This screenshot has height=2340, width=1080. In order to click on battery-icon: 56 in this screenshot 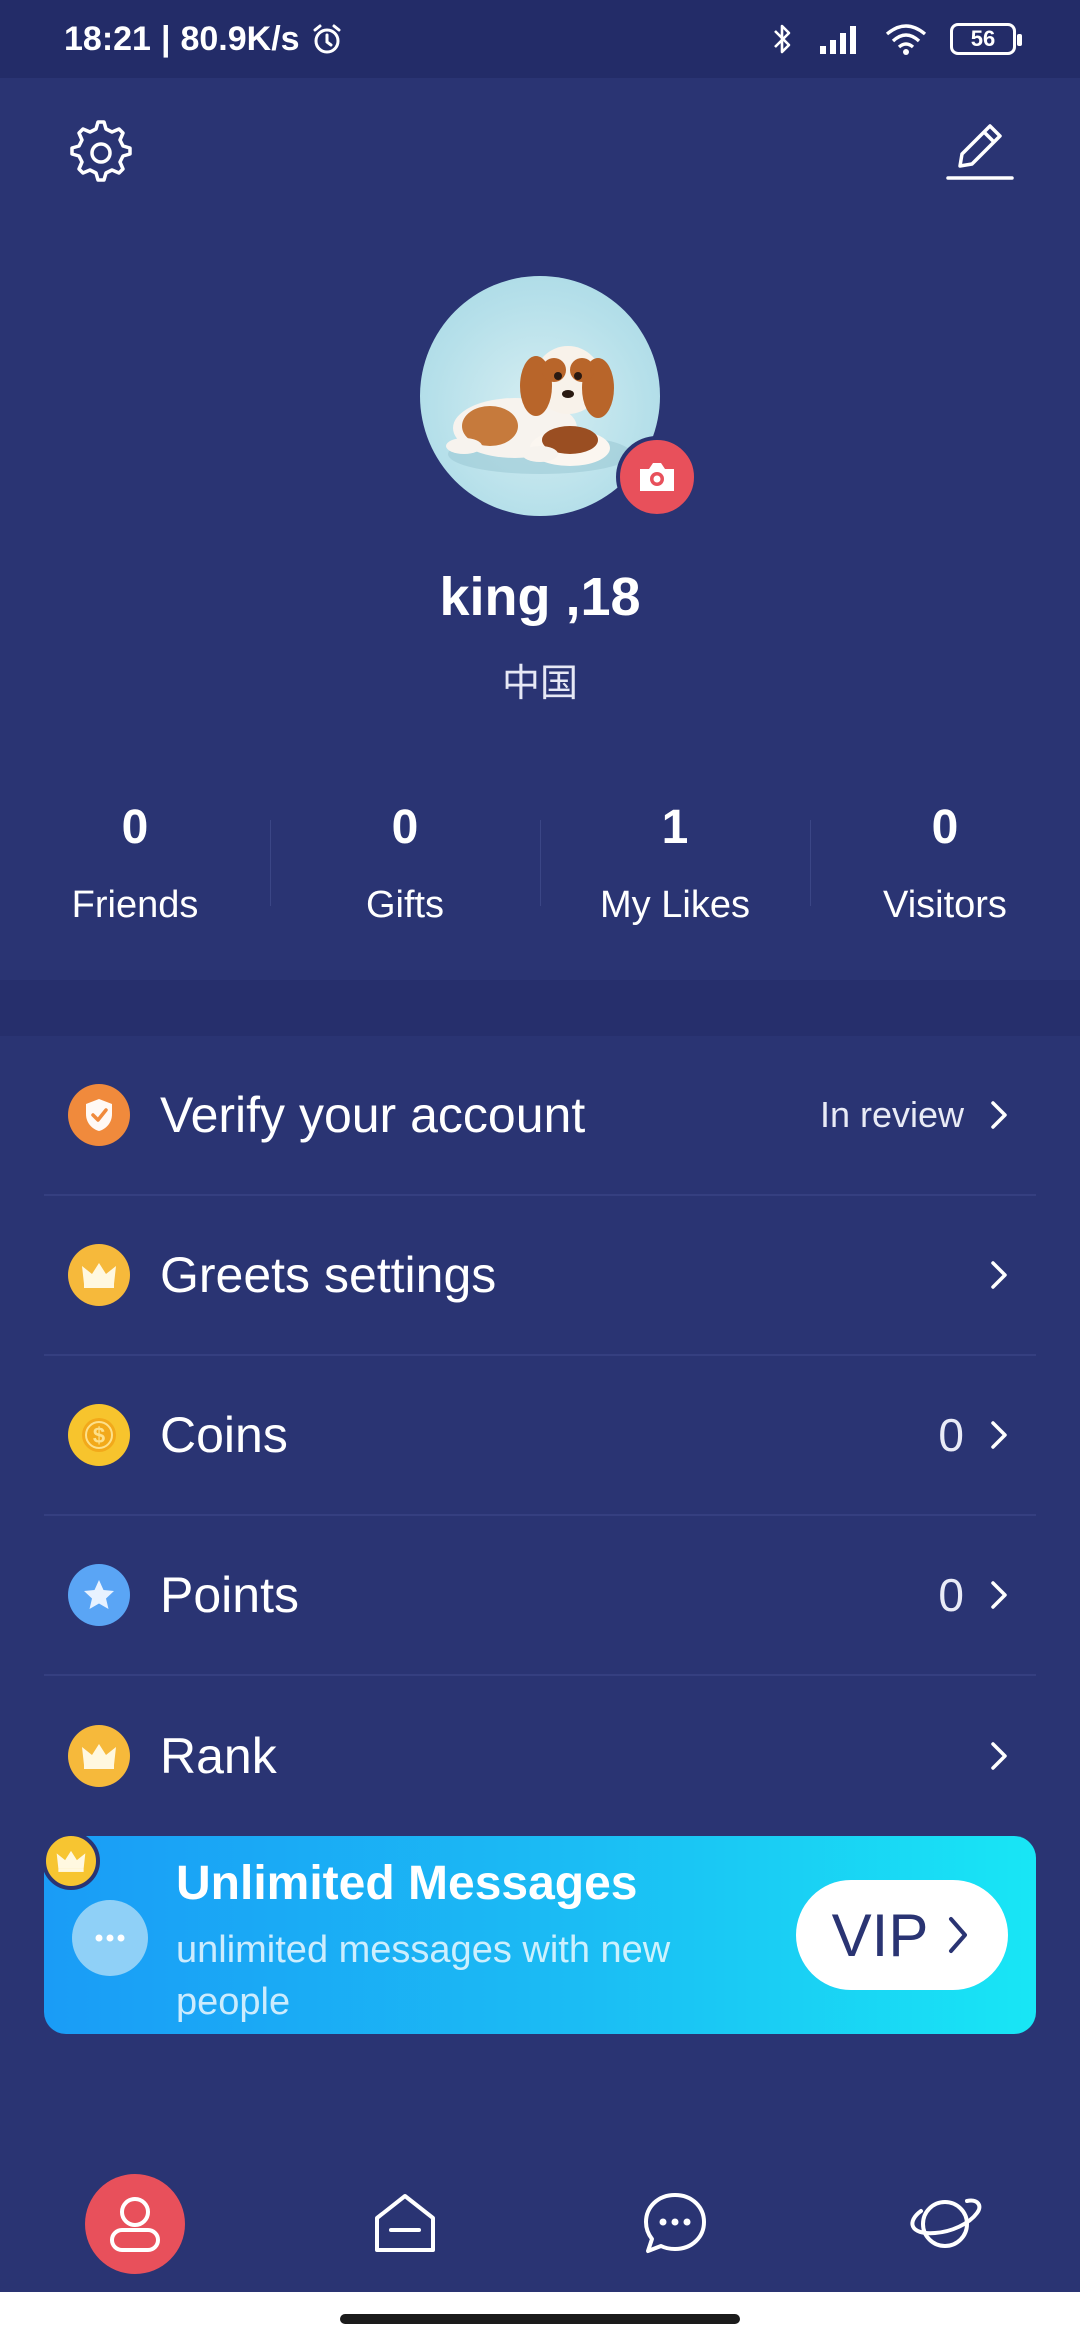, I will do `click(986, 39)`.